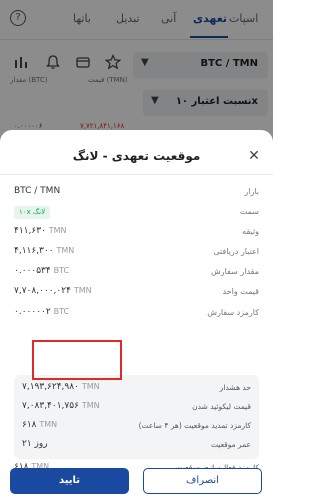 Image resolution: width=320 pixels, height=500 pixels. Describe the element at coordinates (136, 174) in the screenshot. I see `divider` at that location.